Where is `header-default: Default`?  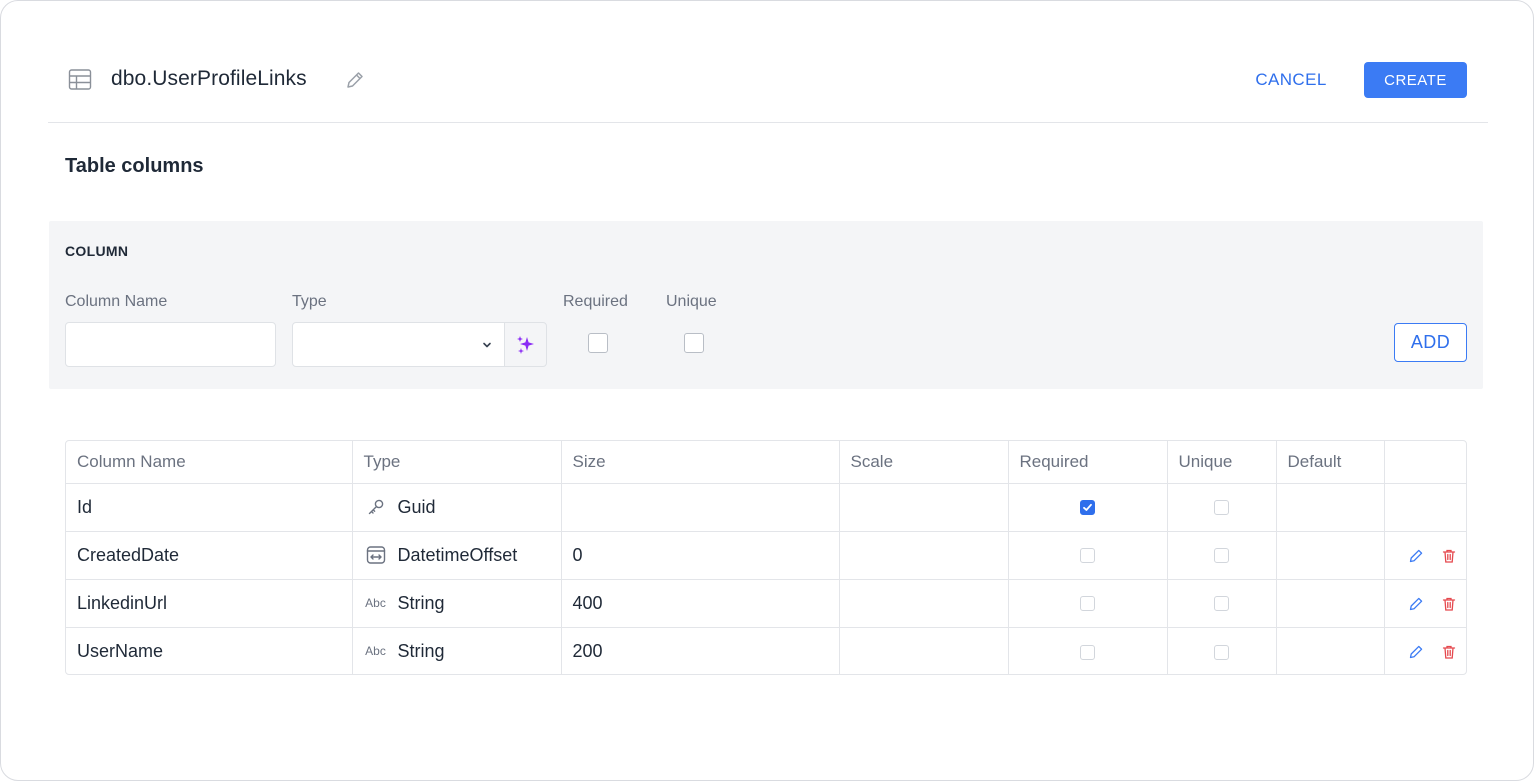
header-default: Default is located at coordinates (1330, 462).